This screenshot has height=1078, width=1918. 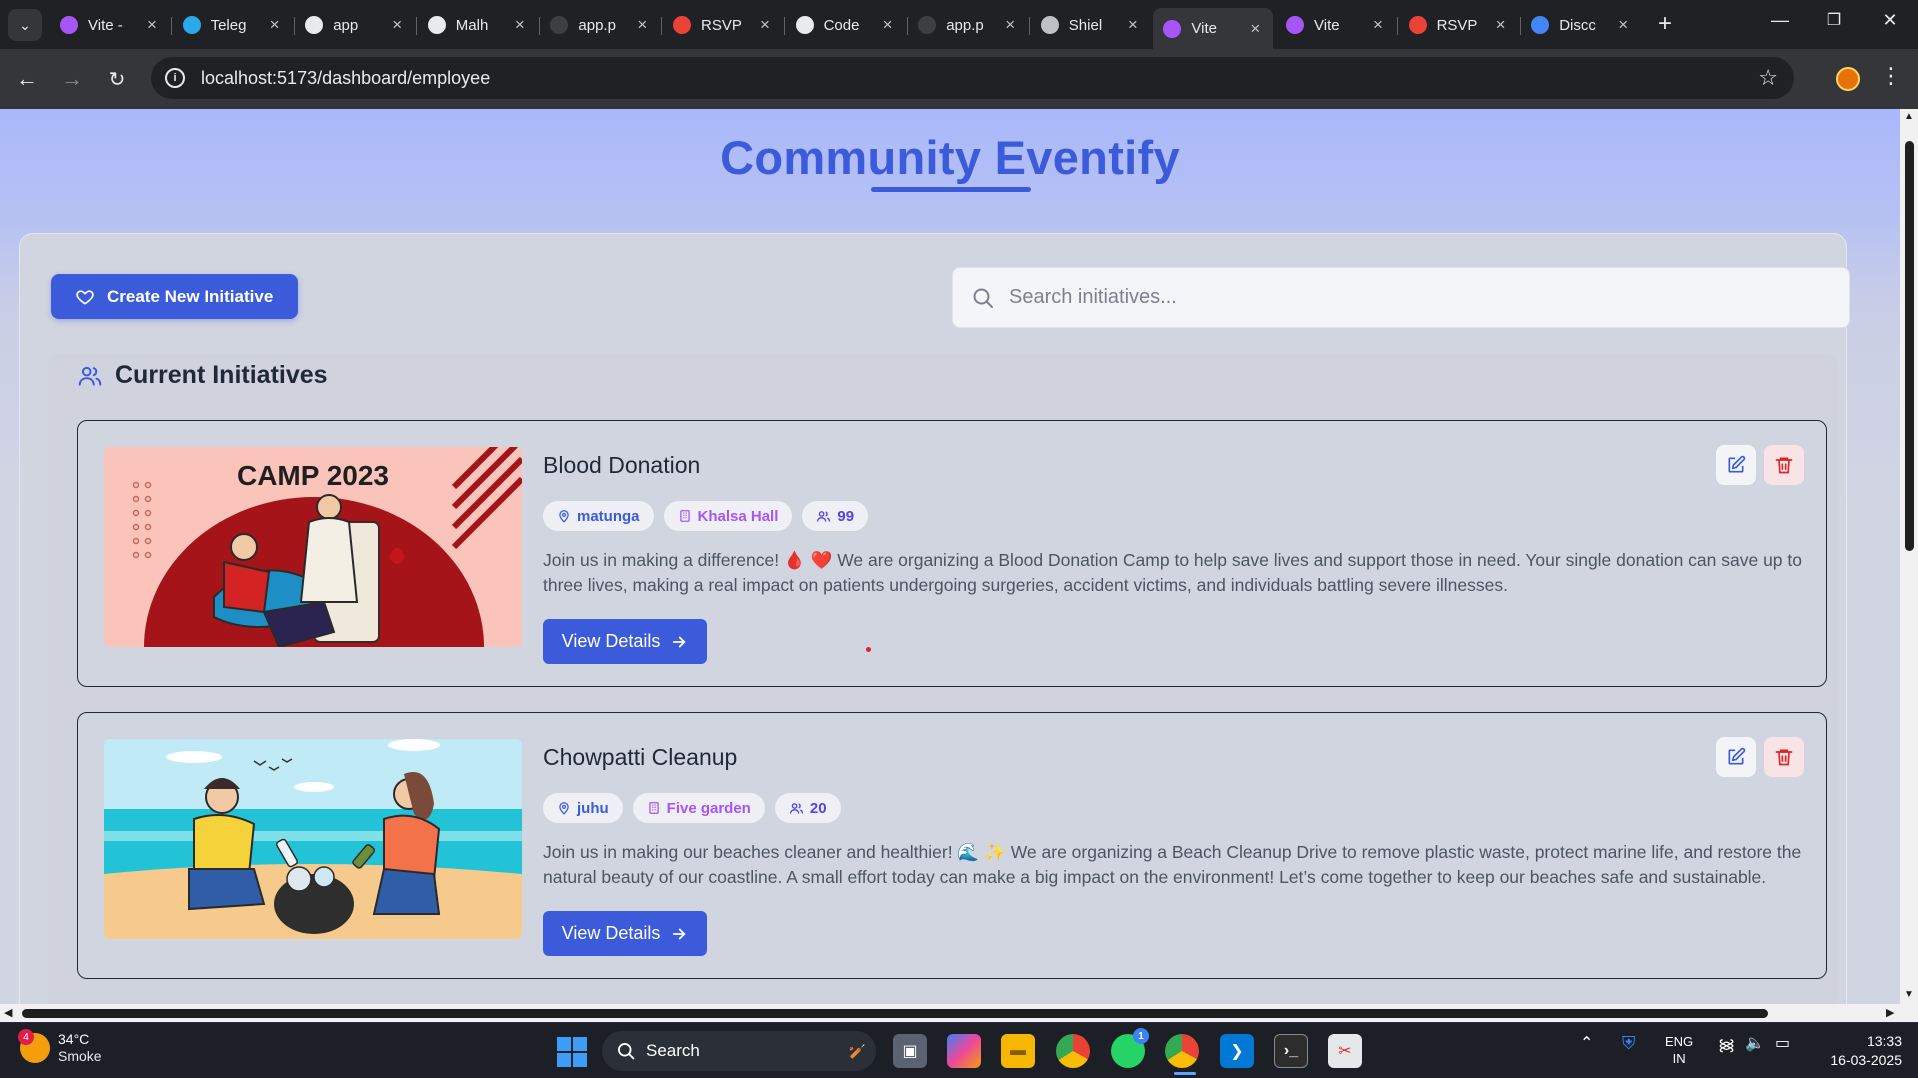 I want to click on edit-icon, so click(x=1737, y=756).